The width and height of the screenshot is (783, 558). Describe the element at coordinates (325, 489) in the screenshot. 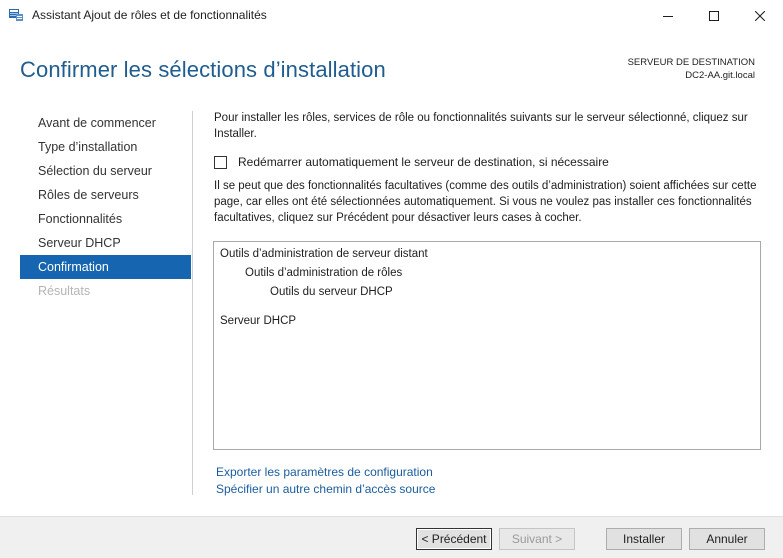

I see `alternate-source-link: Spécifier un autre chemin d’accès source` at that location.